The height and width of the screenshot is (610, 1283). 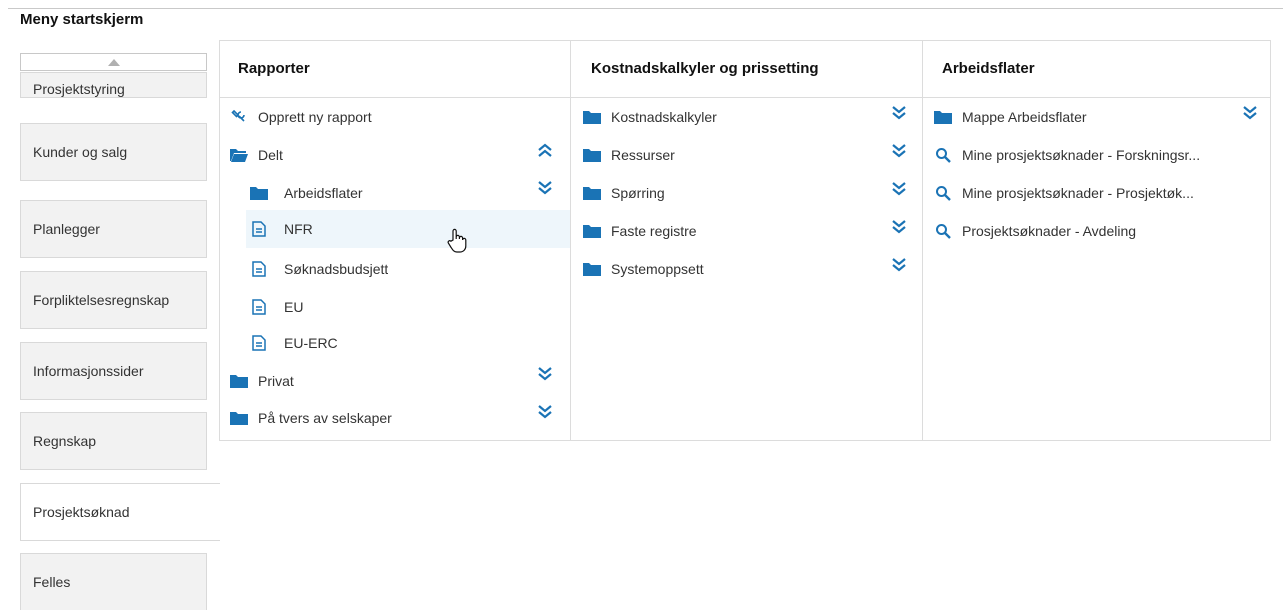 What do you see at coordinates (113, 85) in the screenshot?
I see `nav-item-prosjektstyring: Prosjektstyring` at bounding box center [113, 85].